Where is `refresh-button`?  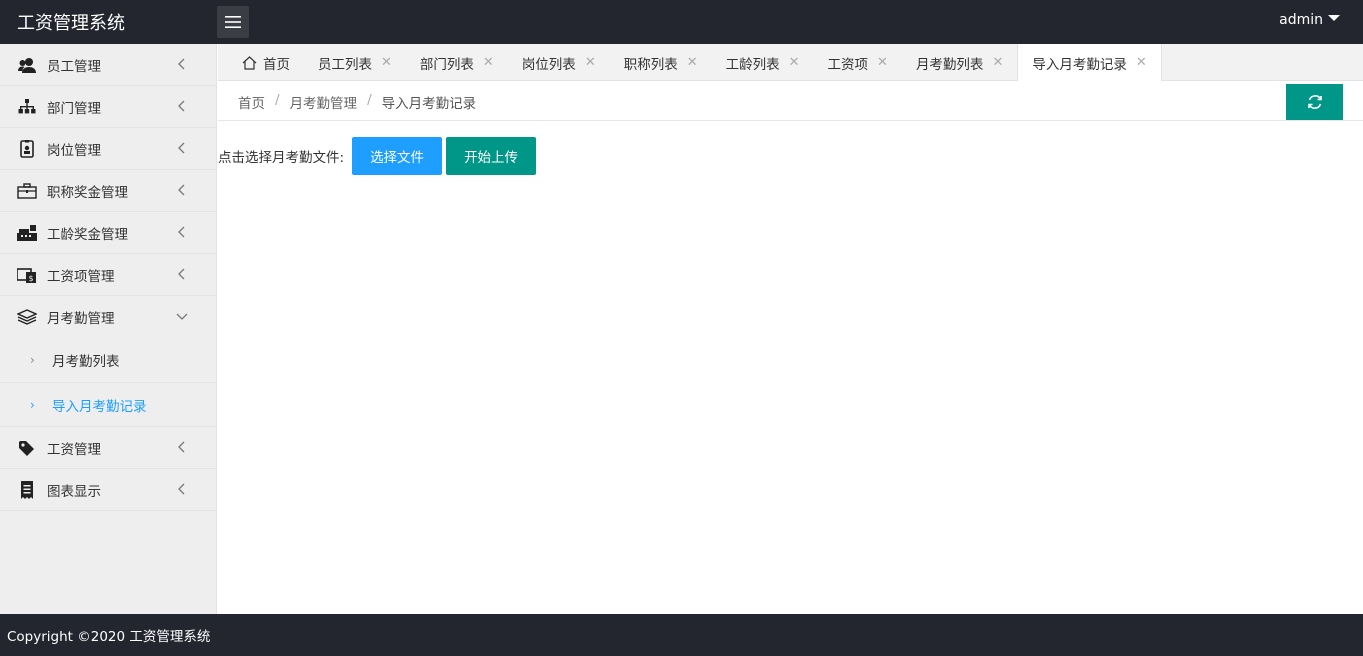
refresh-button is located at coordinates (1314, 102).